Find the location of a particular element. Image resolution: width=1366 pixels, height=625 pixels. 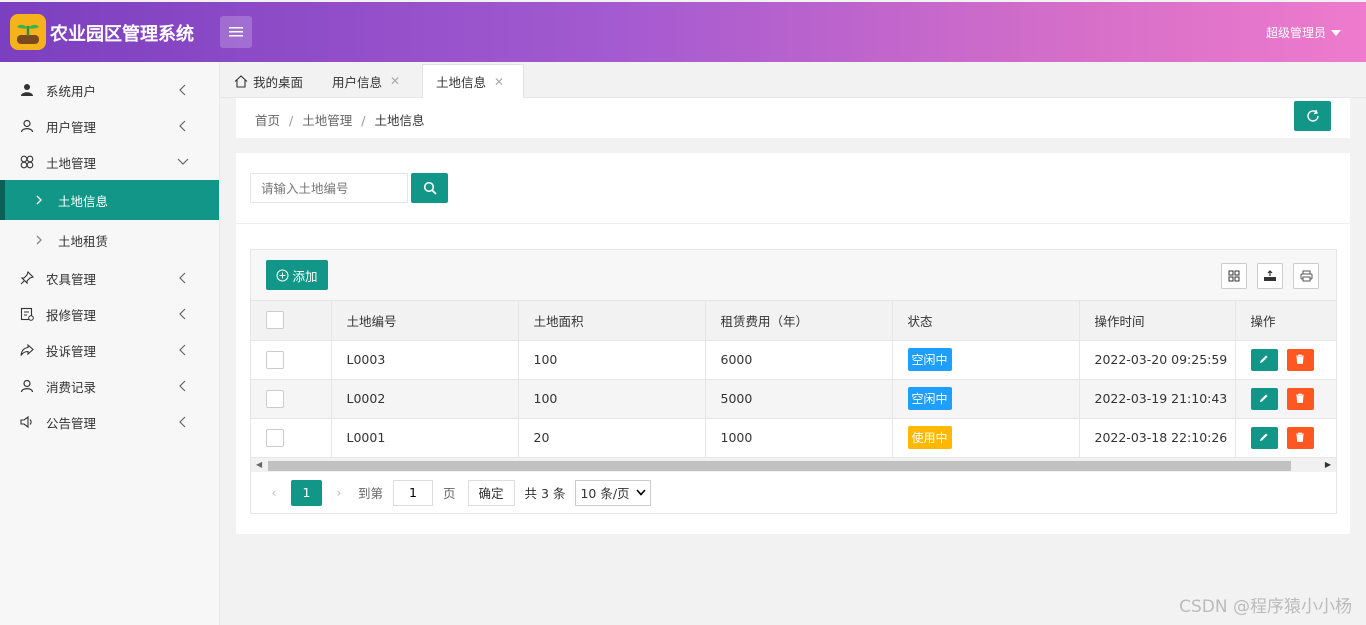

cell-time: 2022-03-19 21:10:43 is located at coordinates (1157, 399).